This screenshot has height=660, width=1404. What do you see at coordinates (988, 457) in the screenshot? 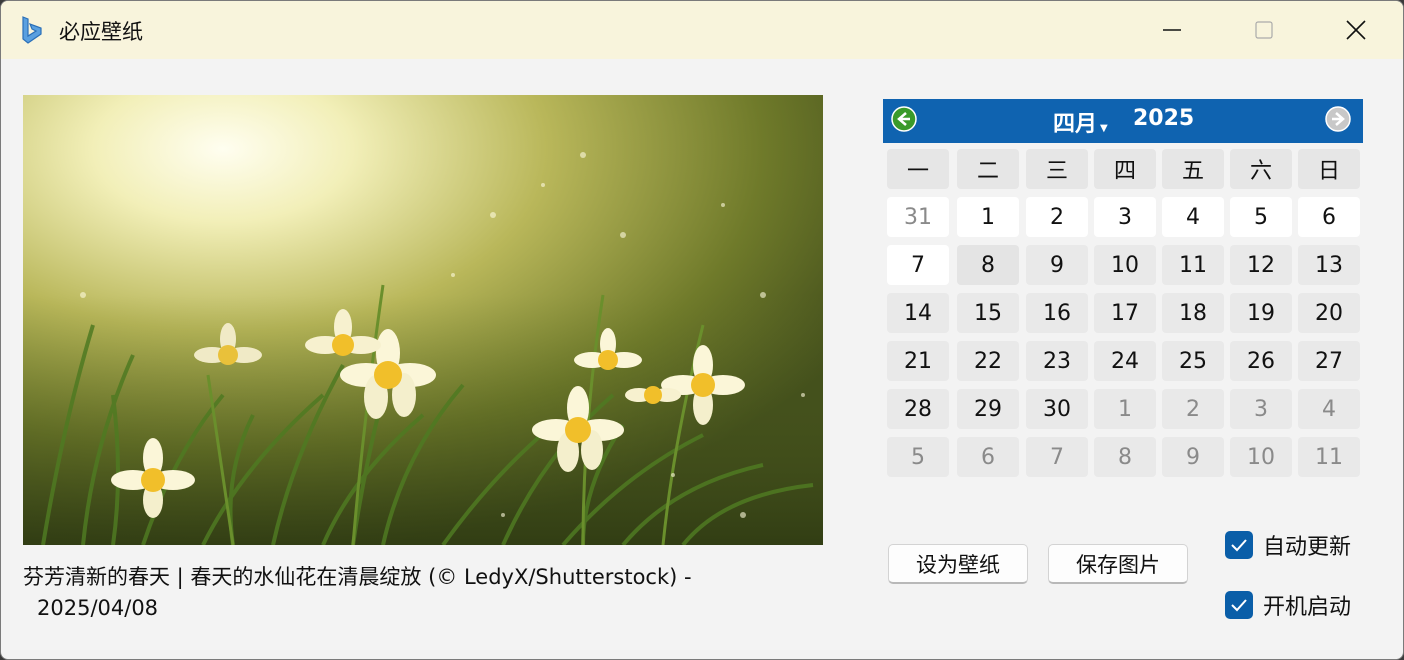
I see `calendar-day-other-month: 6` at bounding box center [988, 457].